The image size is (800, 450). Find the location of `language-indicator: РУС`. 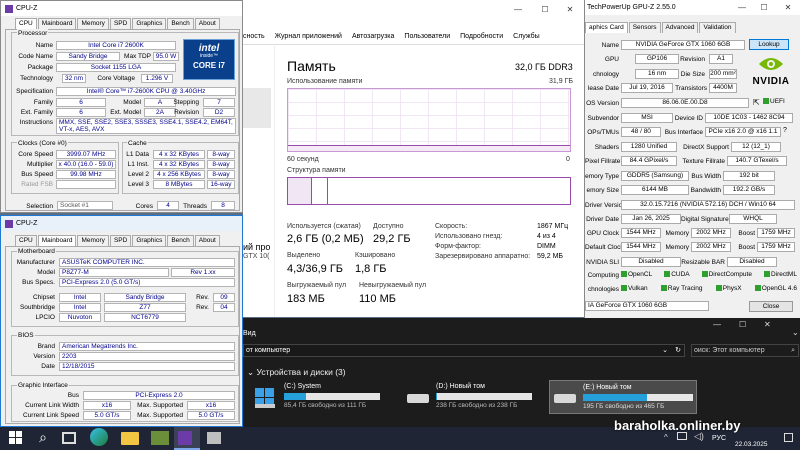

language-indicator: РУС is located at coordinates (719, 438).